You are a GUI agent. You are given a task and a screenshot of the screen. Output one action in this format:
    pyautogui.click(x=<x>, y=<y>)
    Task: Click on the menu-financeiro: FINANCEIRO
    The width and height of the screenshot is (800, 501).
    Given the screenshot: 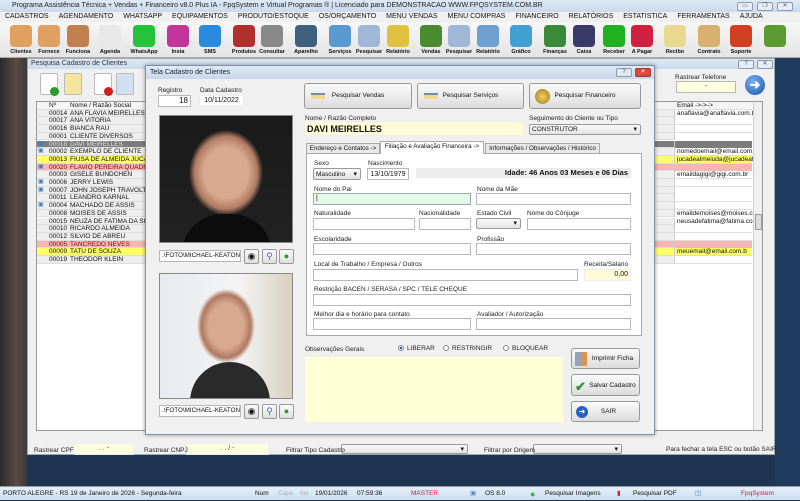 What is the action you would take?
    pyautogui.click(x=536, y=17)
    